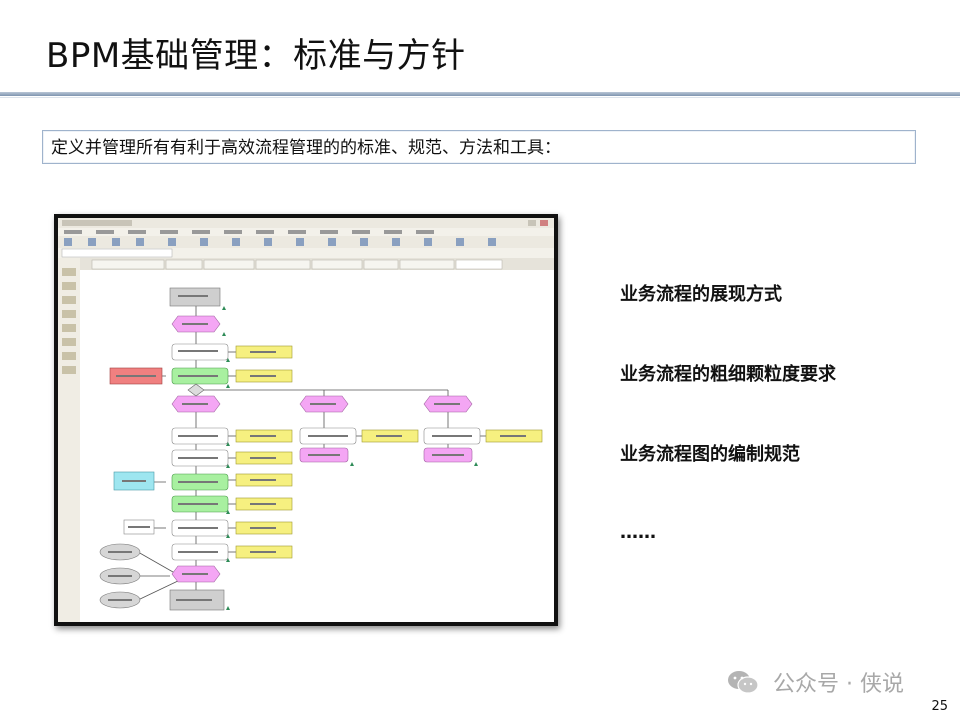 The image size is (960, 720). What do you see at coordinates (743, 685) in the screenshot?
I see `wechat-icon` at bounding box center [743, 685].